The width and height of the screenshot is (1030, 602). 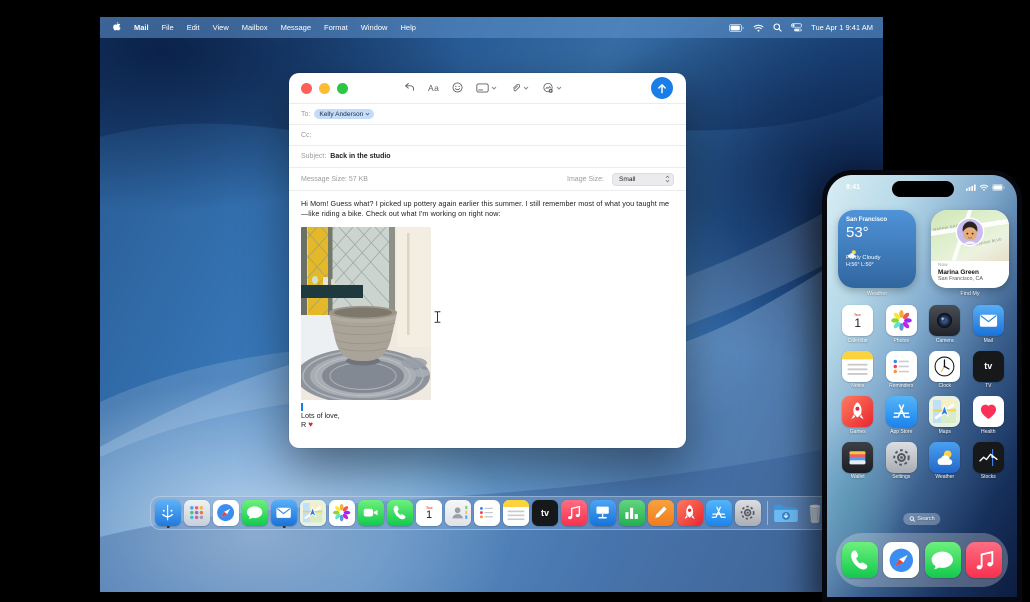 I want to click on apple-menu, so click(x=116, y=27).